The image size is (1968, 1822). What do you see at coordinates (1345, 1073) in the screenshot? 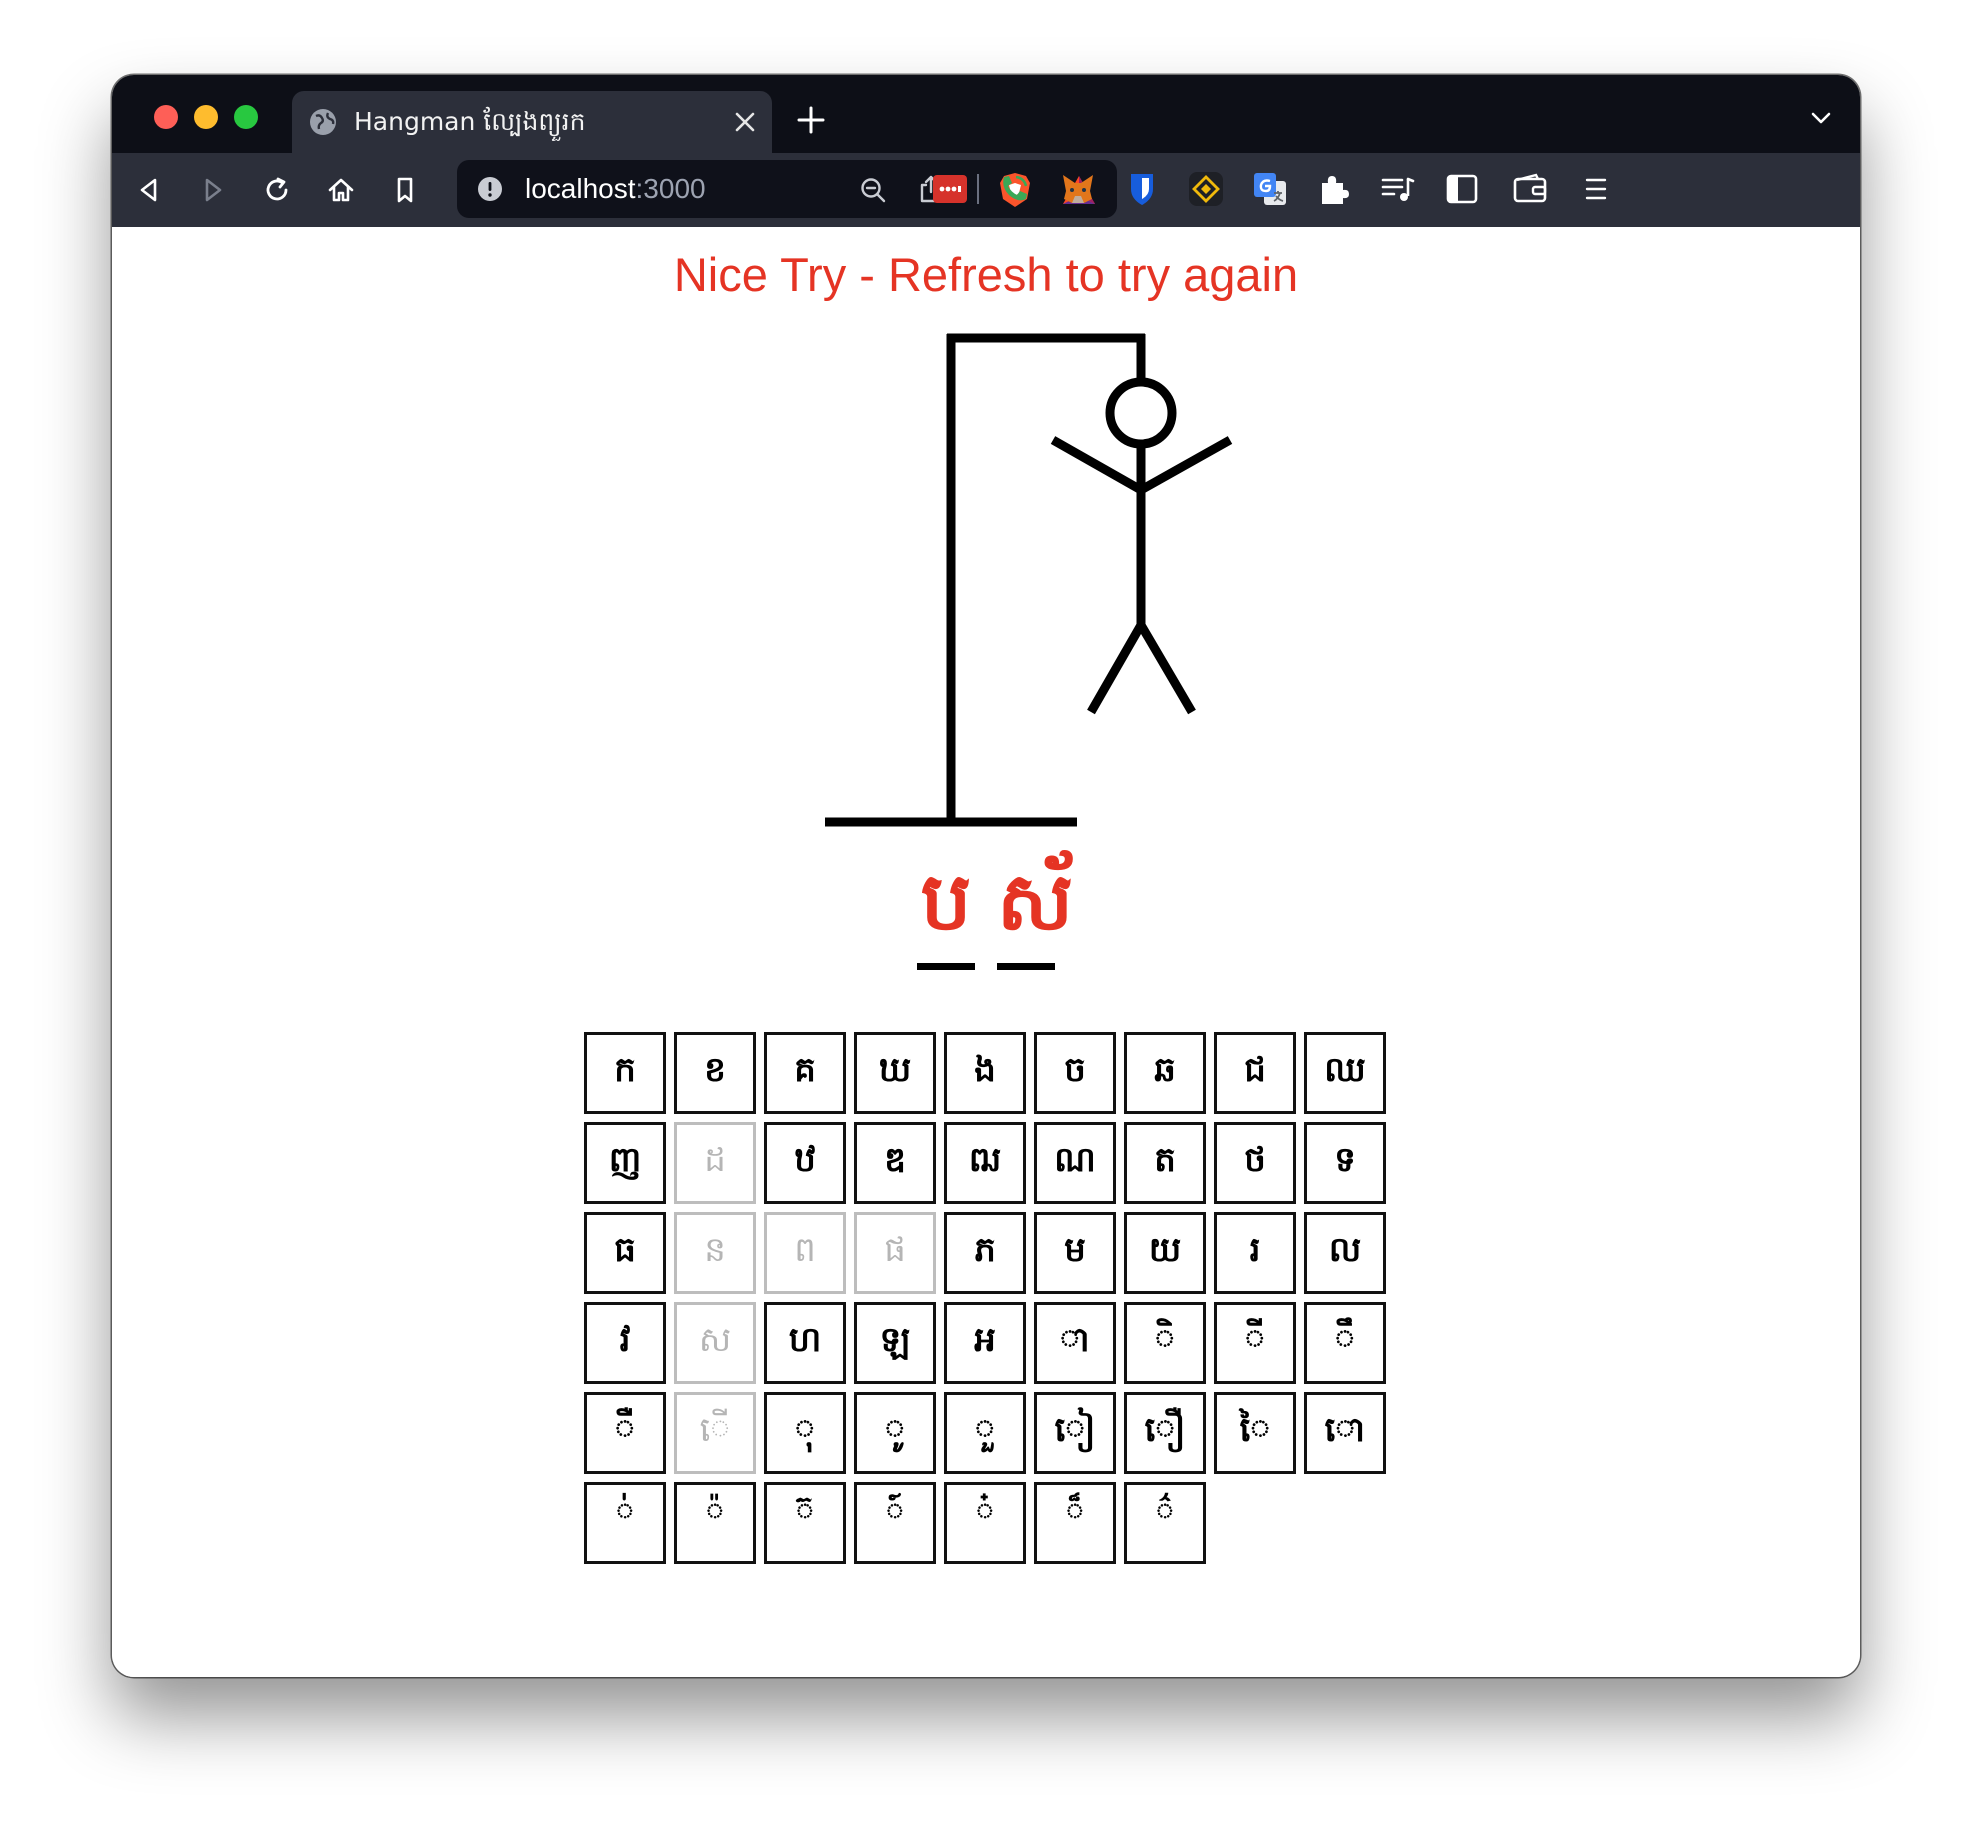
I see `letter-key: ឈ` at bounding box center [1345, 1073].